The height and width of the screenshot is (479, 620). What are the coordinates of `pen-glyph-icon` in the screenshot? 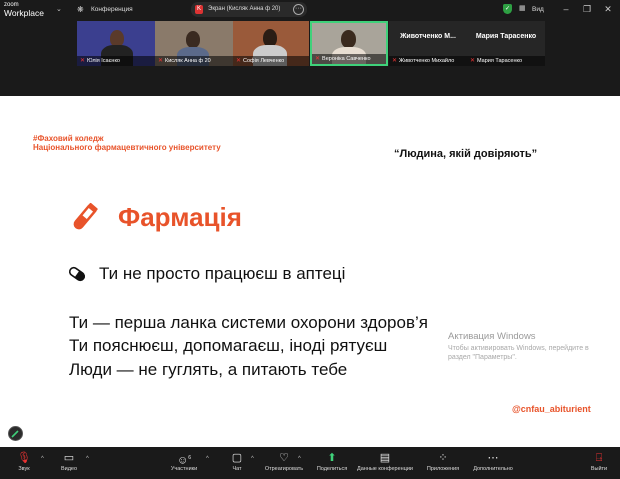 It's located at (15, 434).